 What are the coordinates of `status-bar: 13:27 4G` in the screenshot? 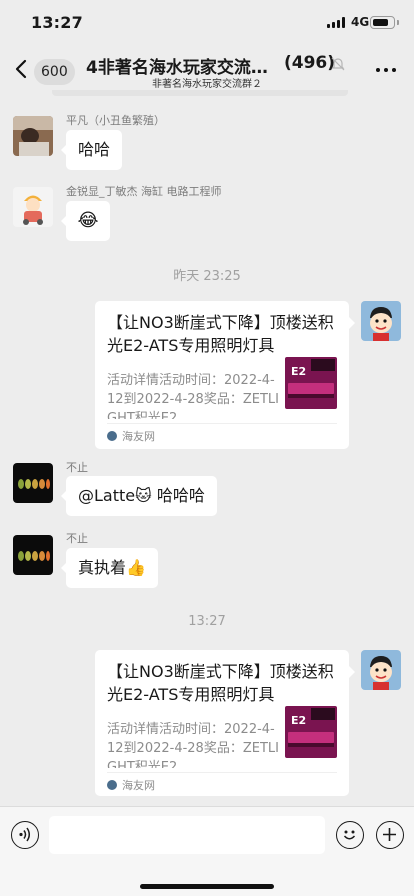 It's located at (207, 22).